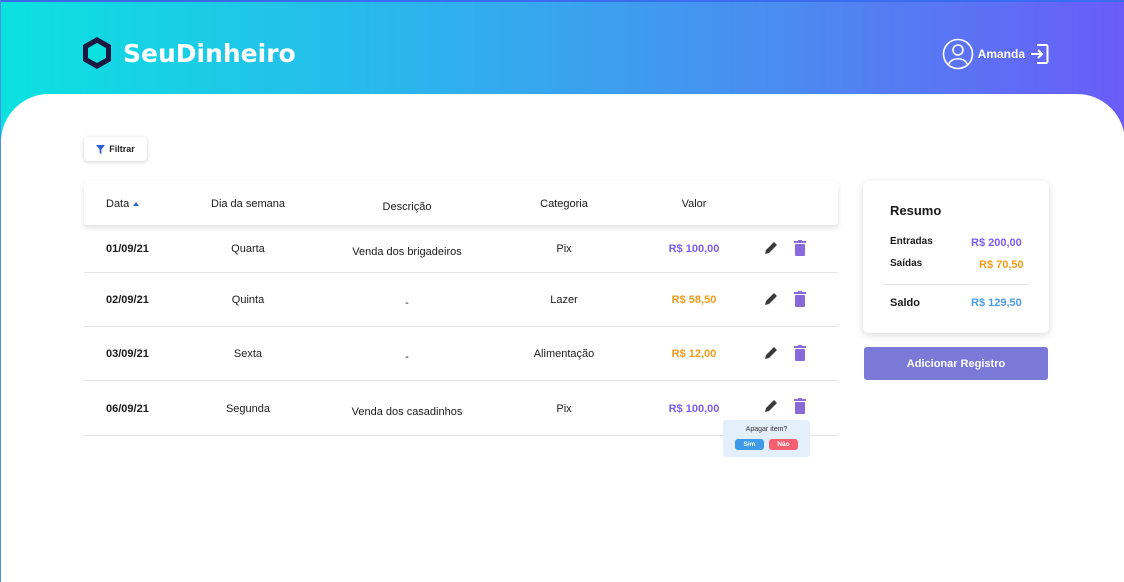  What do you see at coordinates (749, 444) in the screenshot?
I see `confirm-yes-button: Sim` at bounding box center [749, 444].